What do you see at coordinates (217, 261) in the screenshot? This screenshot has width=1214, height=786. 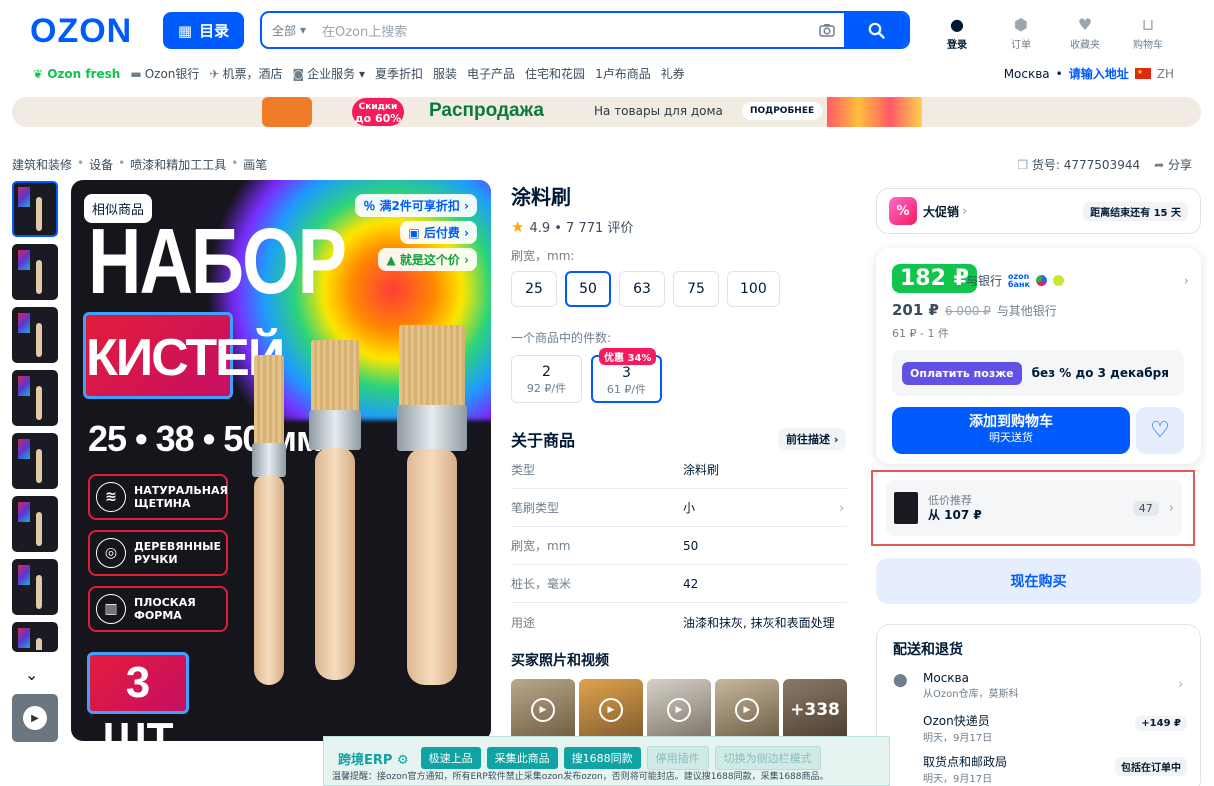 I see `image-title-line1: НАБОР` at bounding box center [217, 261].